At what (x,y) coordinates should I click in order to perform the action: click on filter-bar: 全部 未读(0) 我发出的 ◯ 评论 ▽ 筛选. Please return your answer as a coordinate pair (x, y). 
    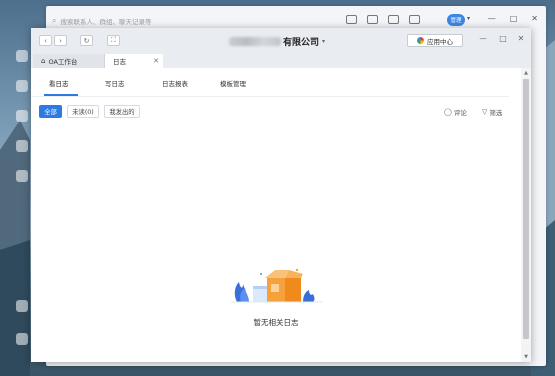
    Looking at the image, I should click on (270, 114).